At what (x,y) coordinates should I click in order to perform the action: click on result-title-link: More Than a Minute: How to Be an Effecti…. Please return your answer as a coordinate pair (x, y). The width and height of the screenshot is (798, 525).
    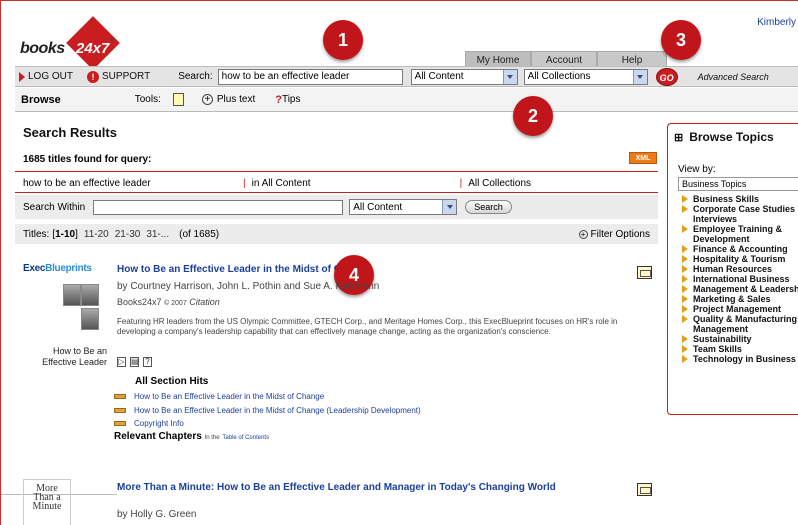
    Looking at the image, I should click on (367, 488).